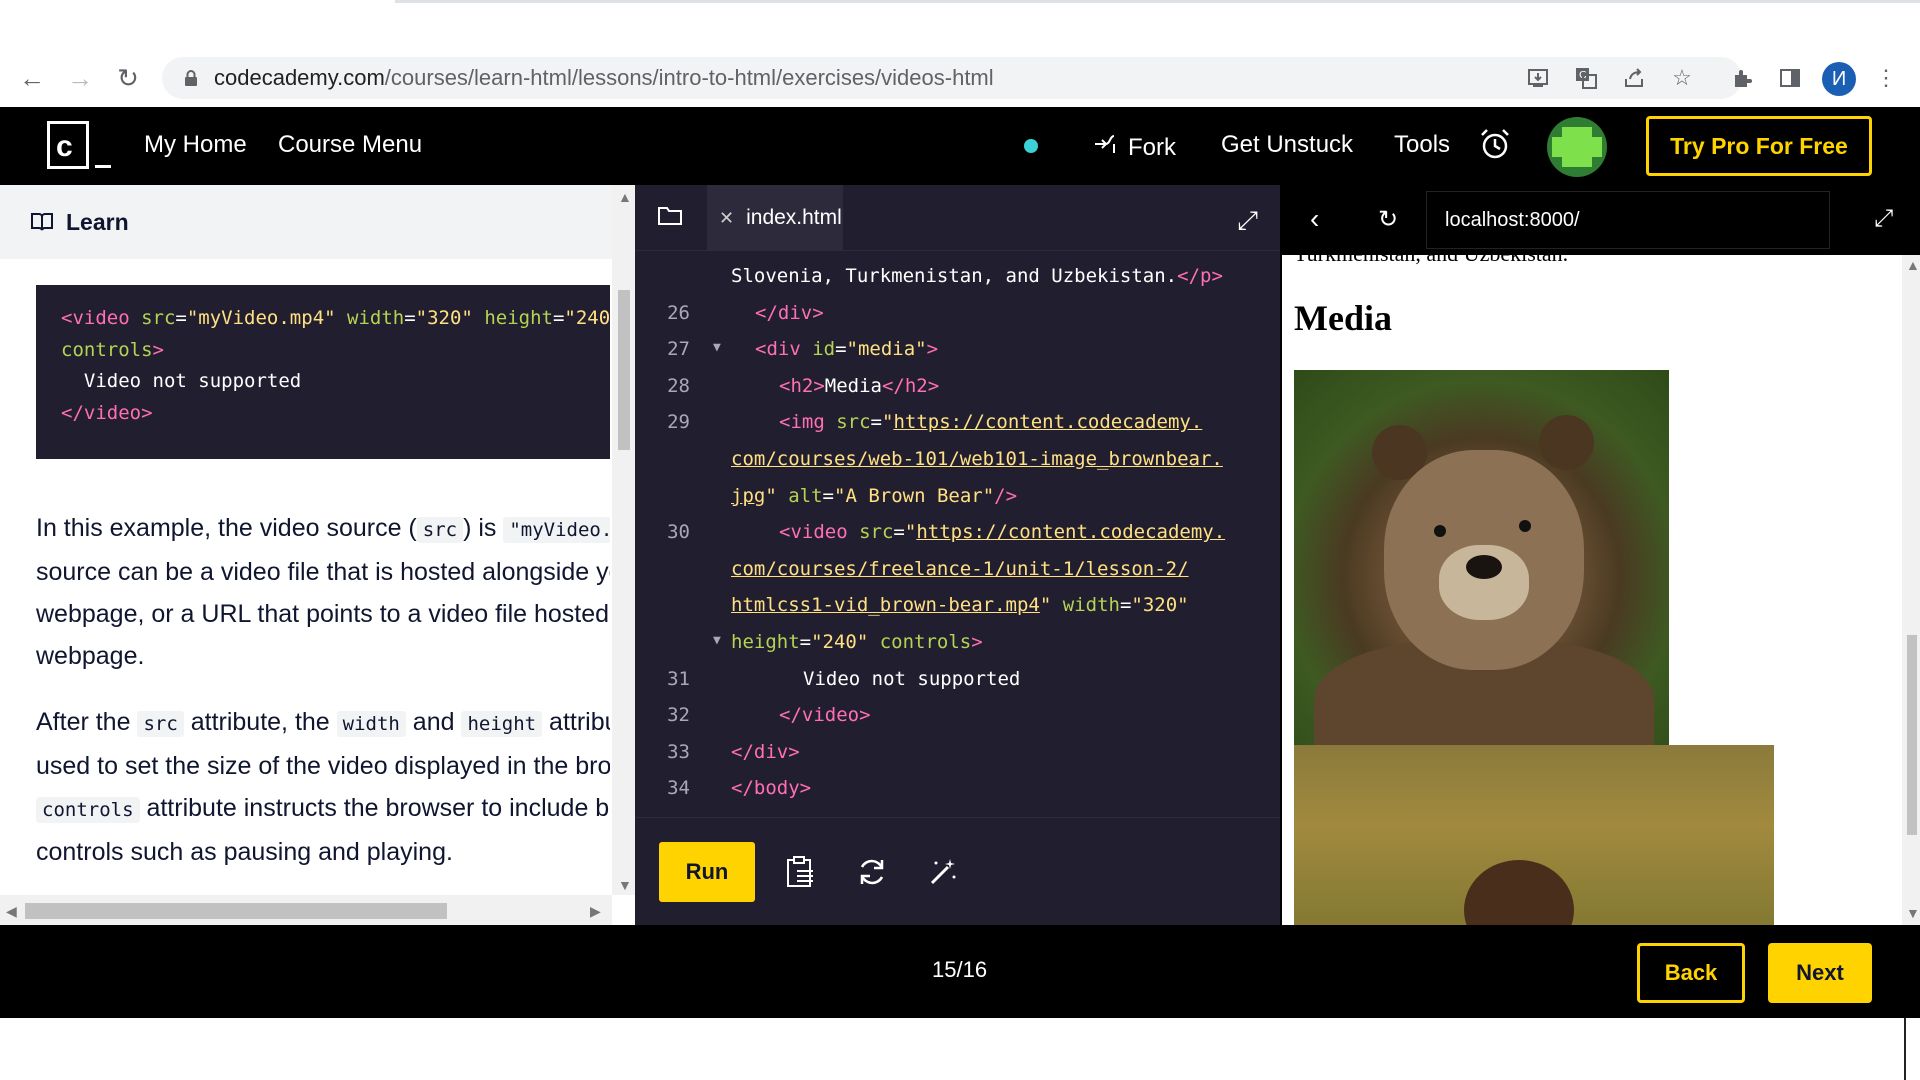  Describe the element at coordinates (957, 393) in the screenshot. I see `editor-line: 28 <h2>Media</h2>` at that location.